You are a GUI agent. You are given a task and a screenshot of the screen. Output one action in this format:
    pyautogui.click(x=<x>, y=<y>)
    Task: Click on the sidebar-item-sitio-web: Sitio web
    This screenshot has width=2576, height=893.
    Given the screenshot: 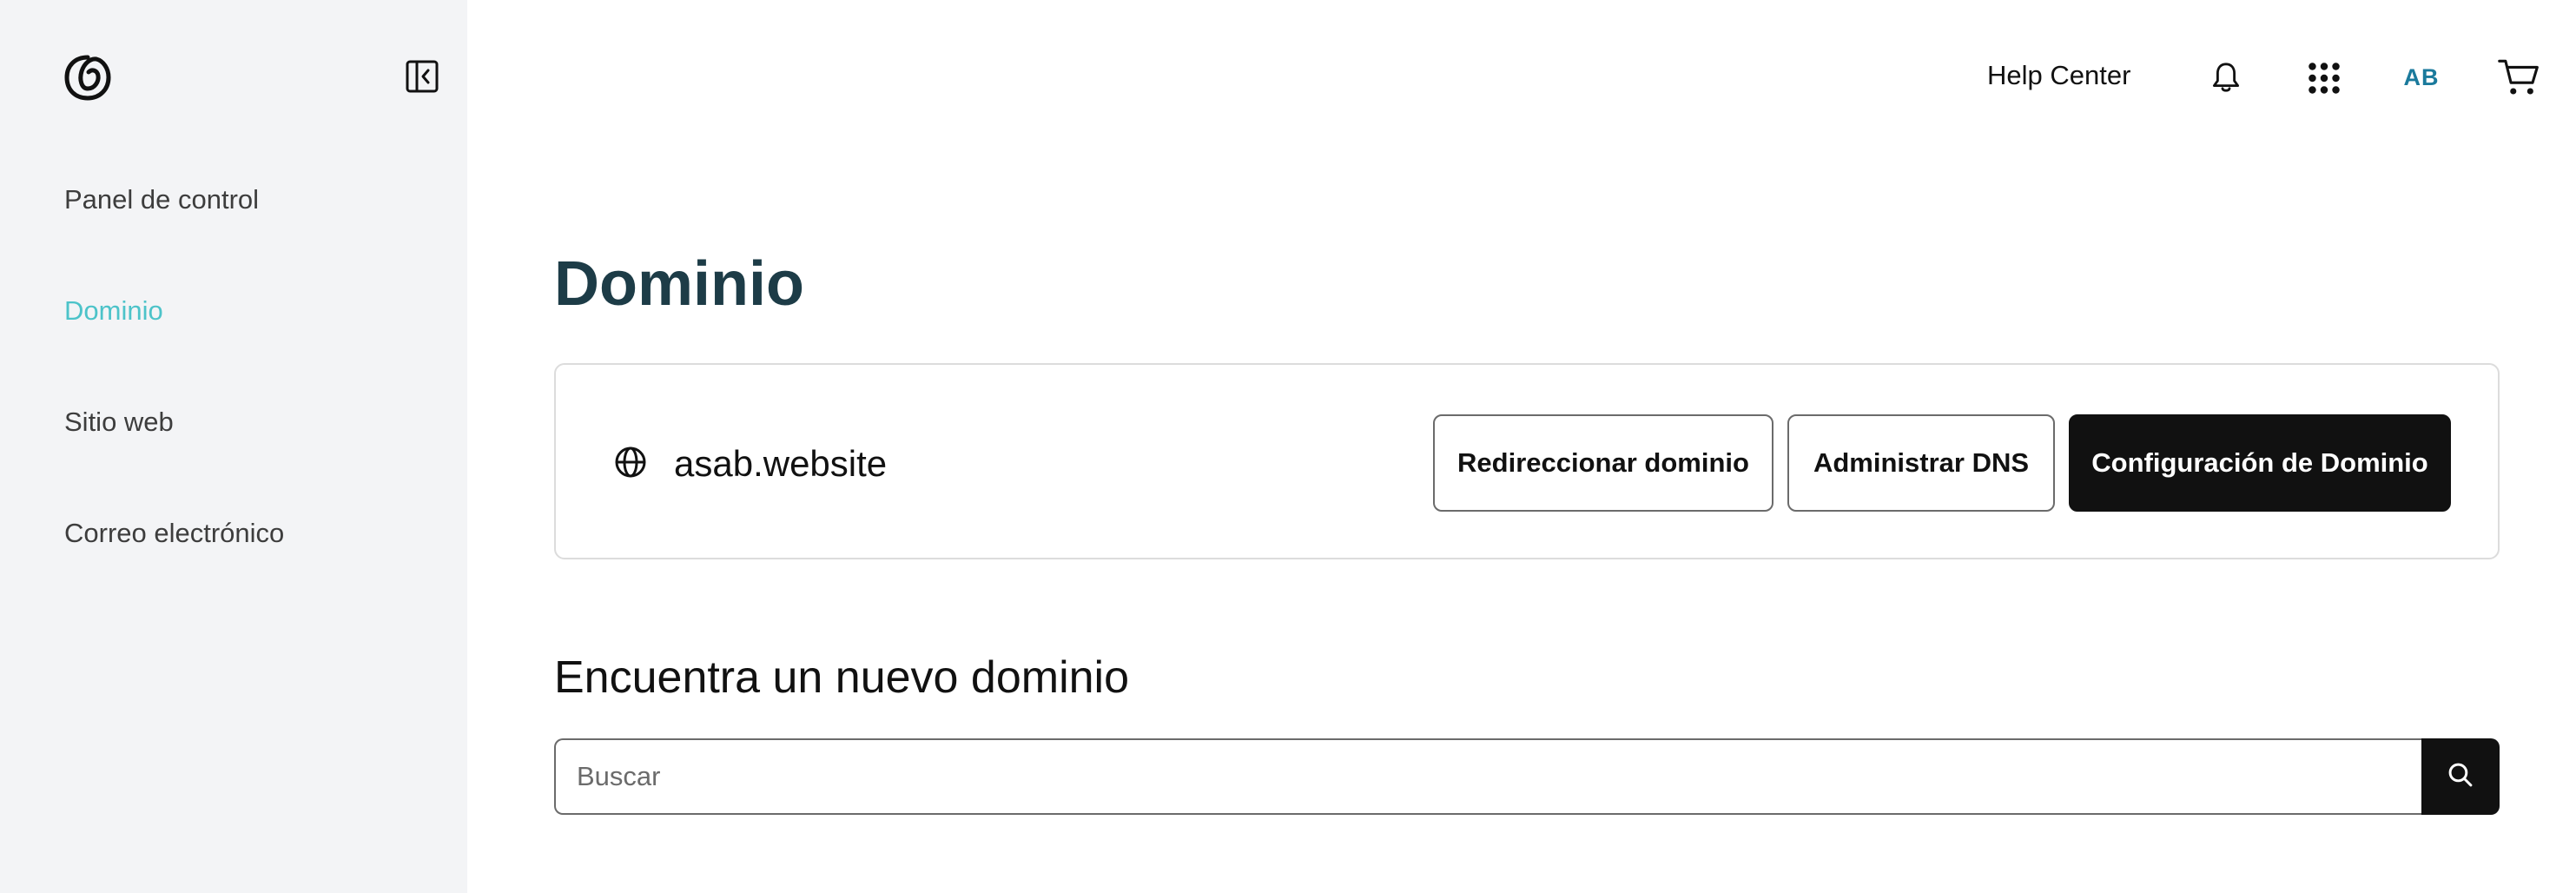 What is the action you would take?
    pyautogui.click(x=119, y=422)
    